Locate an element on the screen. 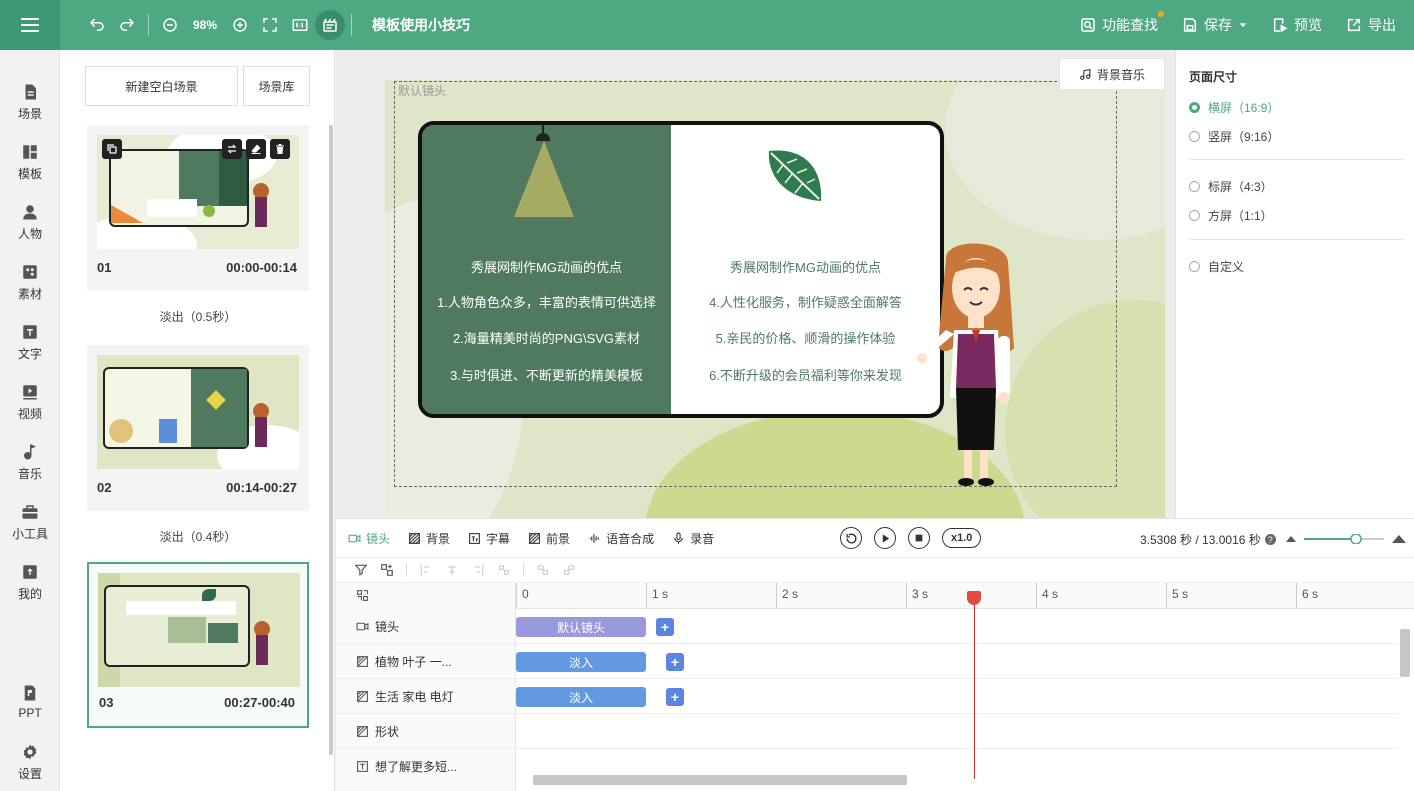  timeline-vertical-scrollbar is located at coordinates (1405, 653).